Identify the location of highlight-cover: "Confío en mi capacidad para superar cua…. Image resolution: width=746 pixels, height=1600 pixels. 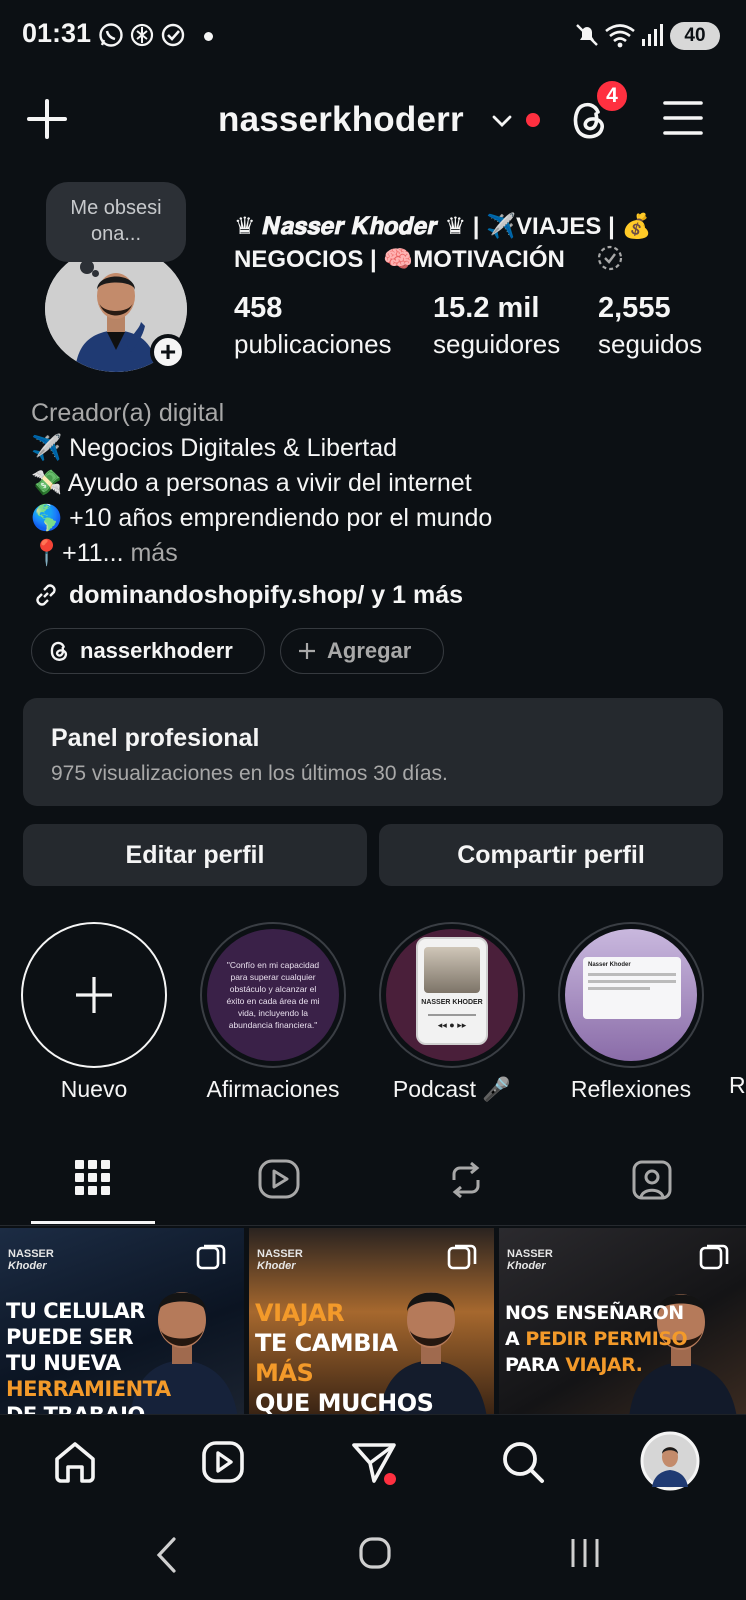
(273, 995).